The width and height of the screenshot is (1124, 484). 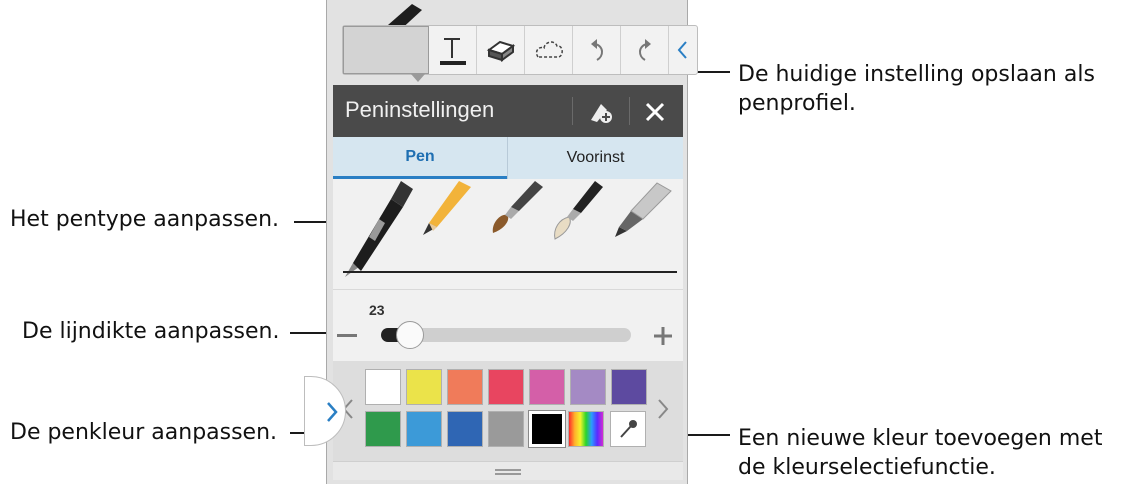 I want to click on decrease-width-button, so click(x=347, y=335).